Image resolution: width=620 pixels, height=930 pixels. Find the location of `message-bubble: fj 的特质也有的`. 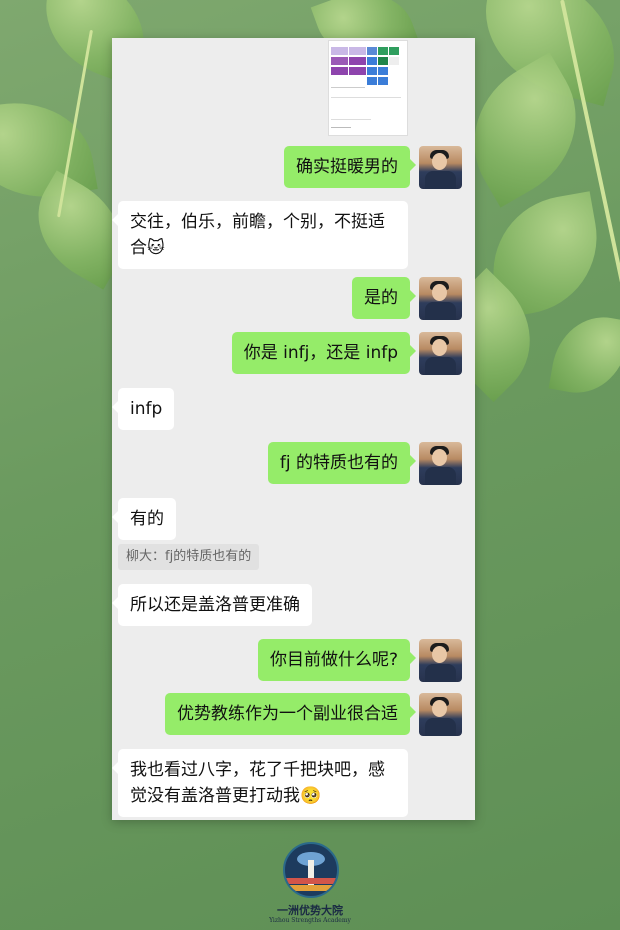

message-bubble: fj 的特质也有的 is located at coordinates (342, 463).